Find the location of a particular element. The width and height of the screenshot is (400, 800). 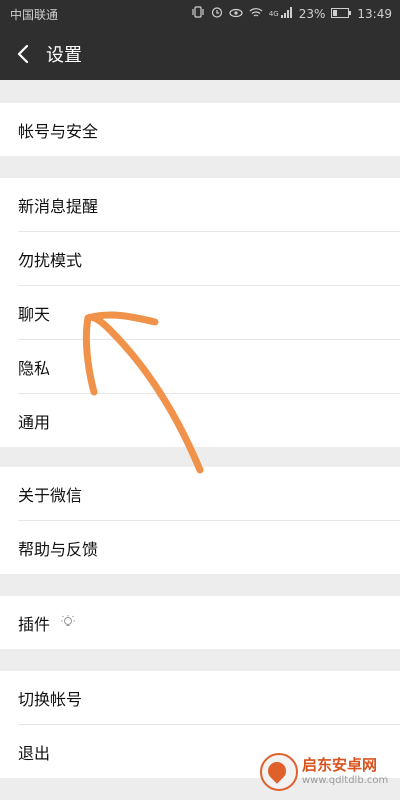

settings-group-about: 关于微信 帮助与反馈 is located at coordinates (200, 520).